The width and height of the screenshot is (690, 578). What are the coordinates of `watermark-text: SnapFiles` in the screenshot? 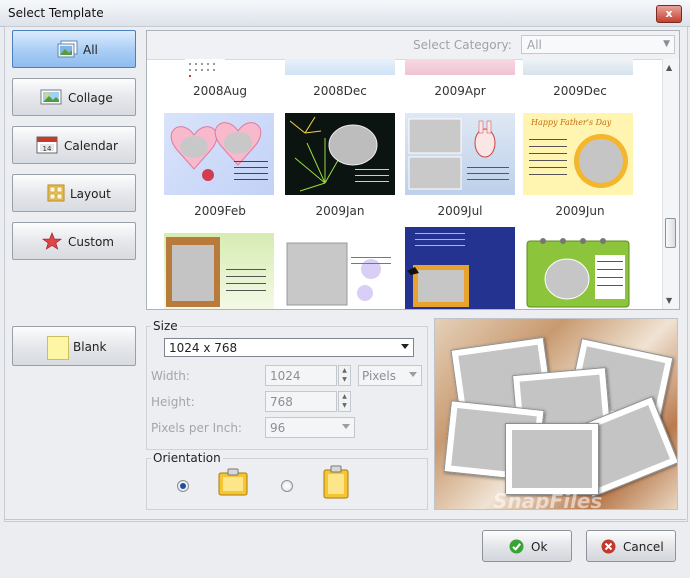 It's located at (548, 499).